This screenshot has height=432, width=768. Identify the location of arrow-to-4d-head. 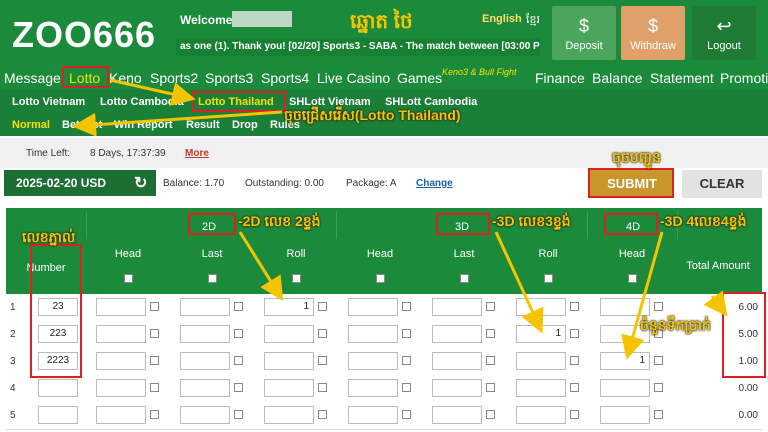
(642, 295).